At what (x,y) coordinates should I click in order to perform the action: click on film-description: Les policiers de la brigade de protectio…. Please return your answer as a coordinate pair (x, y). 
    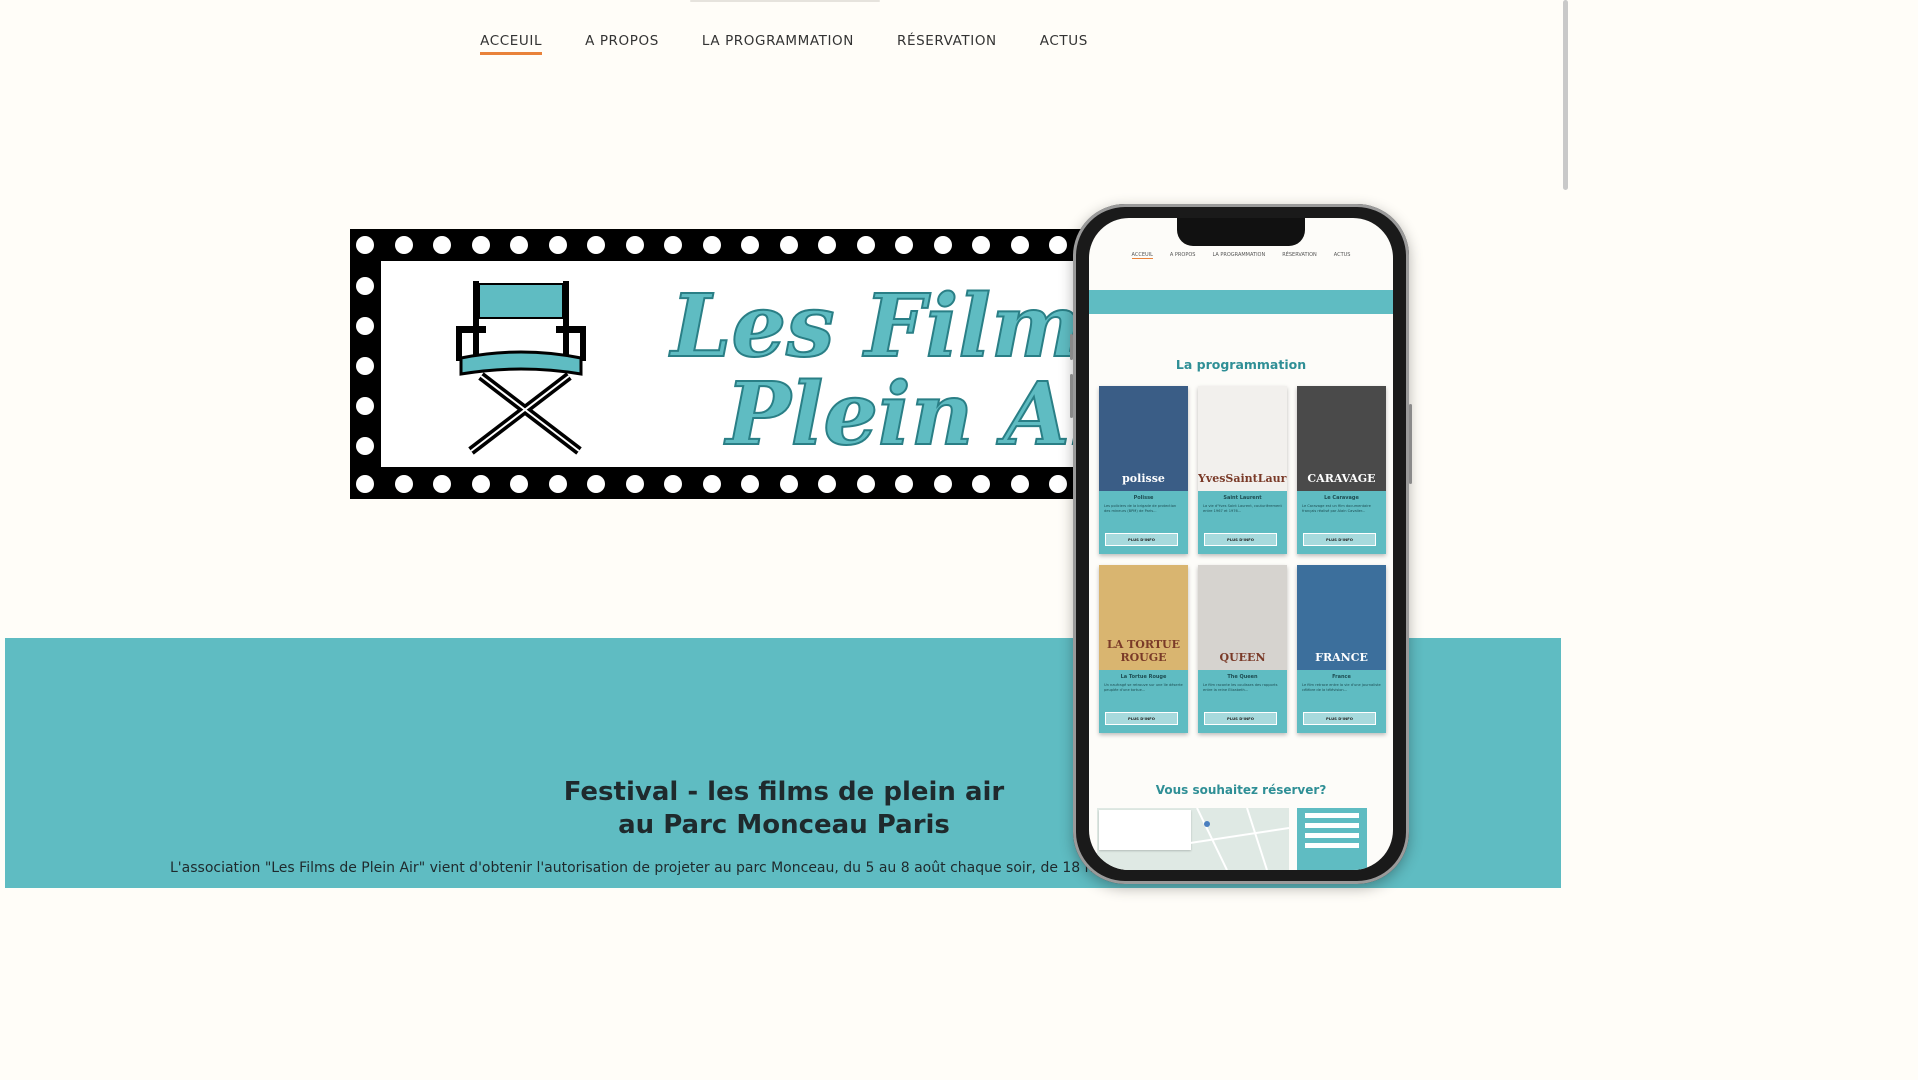
    Looking at the image, I should click on (1140, 508).